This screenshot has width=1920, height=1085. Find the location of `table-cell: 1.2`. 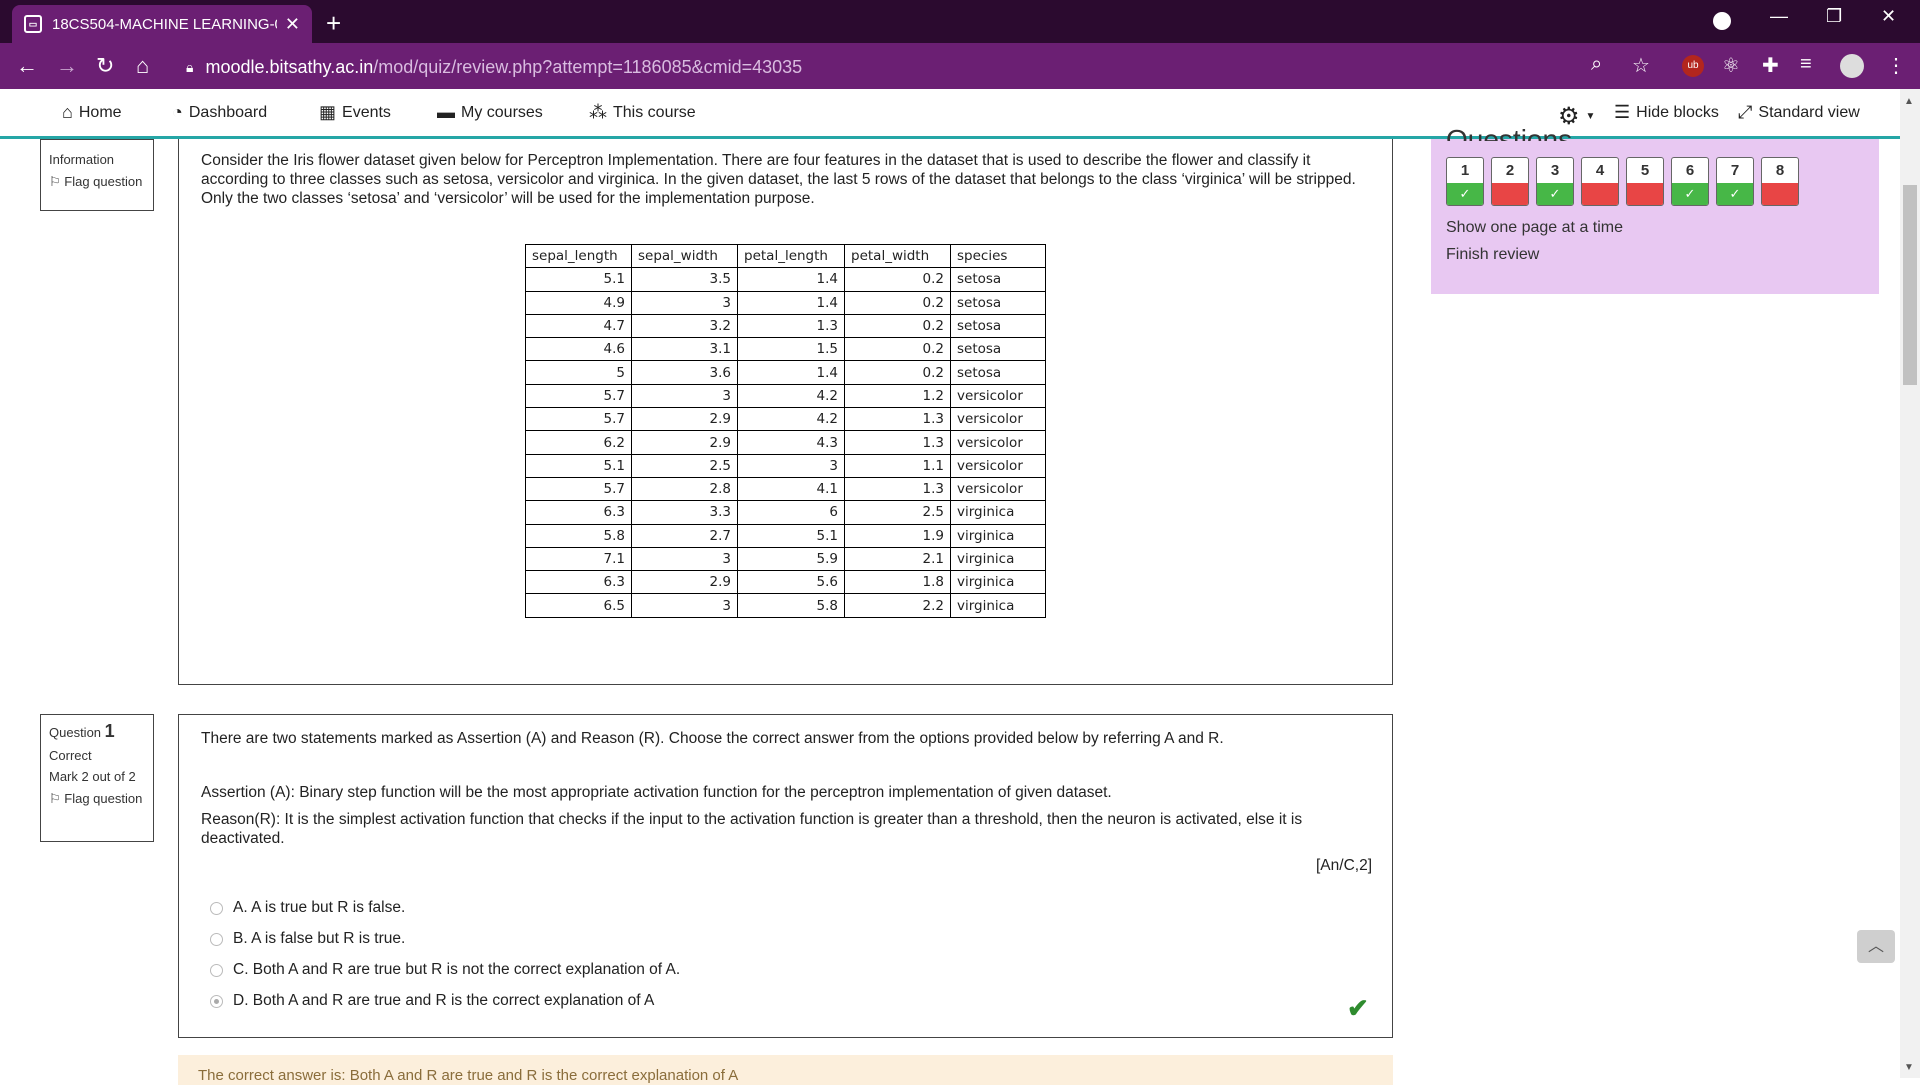

table-cell: 1.2 is located at coordinates (897, 396).